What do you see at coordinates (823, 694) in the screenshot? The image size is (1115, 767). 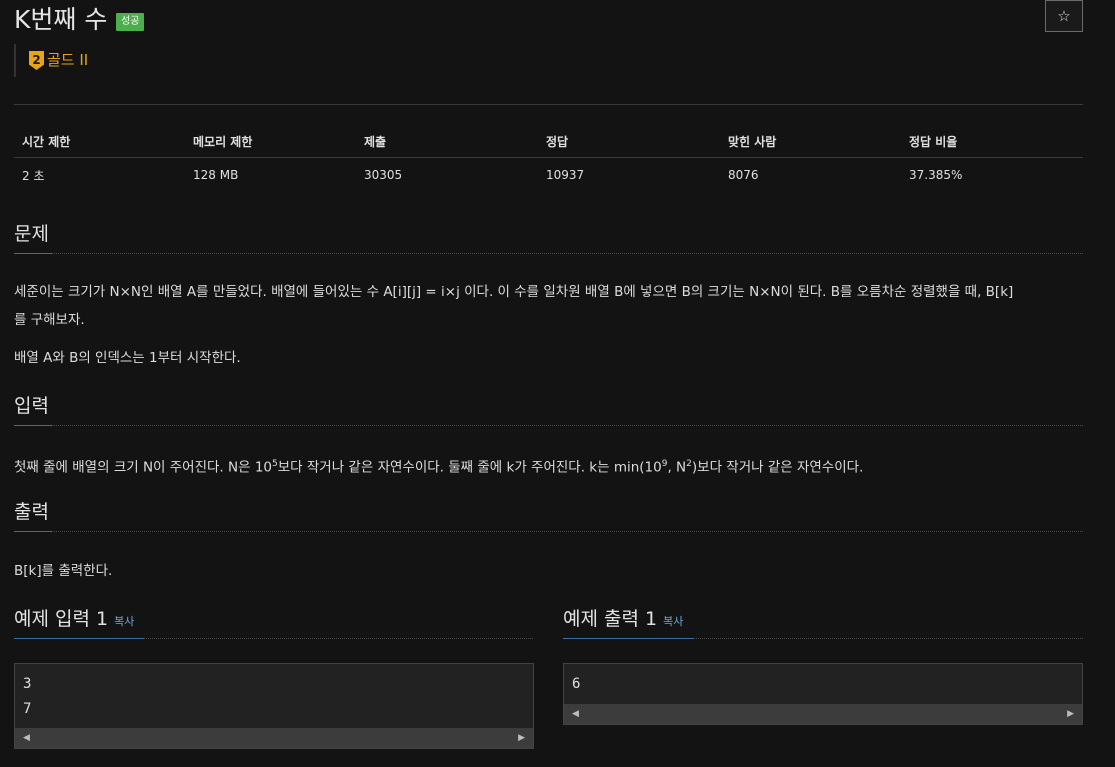 I see `sample-output-box: 6 ◀ ▶` at bounding box center [823, 694].